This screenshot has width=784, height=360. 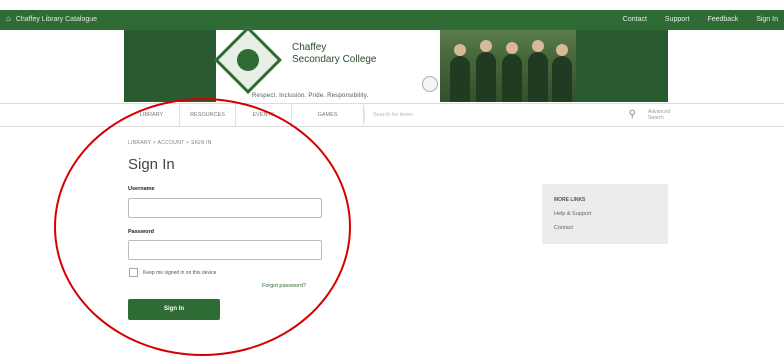 I want to click on school-seal-icon, so click(x=430, y=84).